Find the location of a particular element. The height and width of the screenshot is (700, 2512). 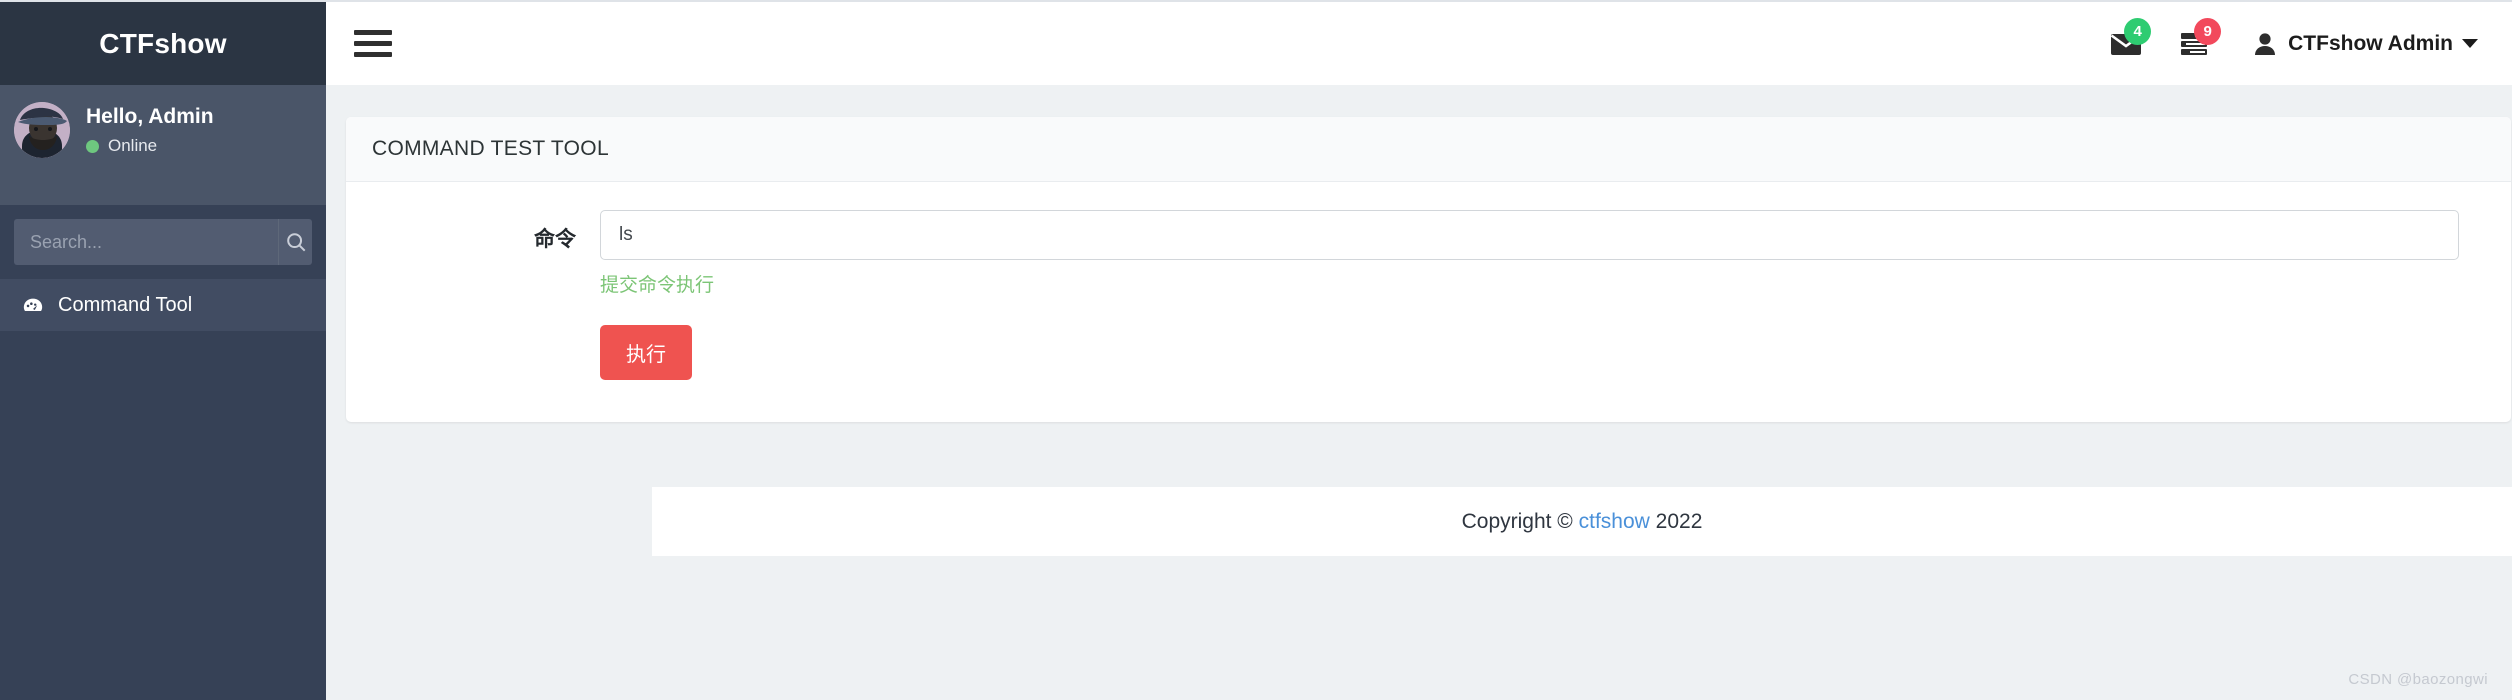

tasks-badge: 9 is located at coordinates (2208, 31).